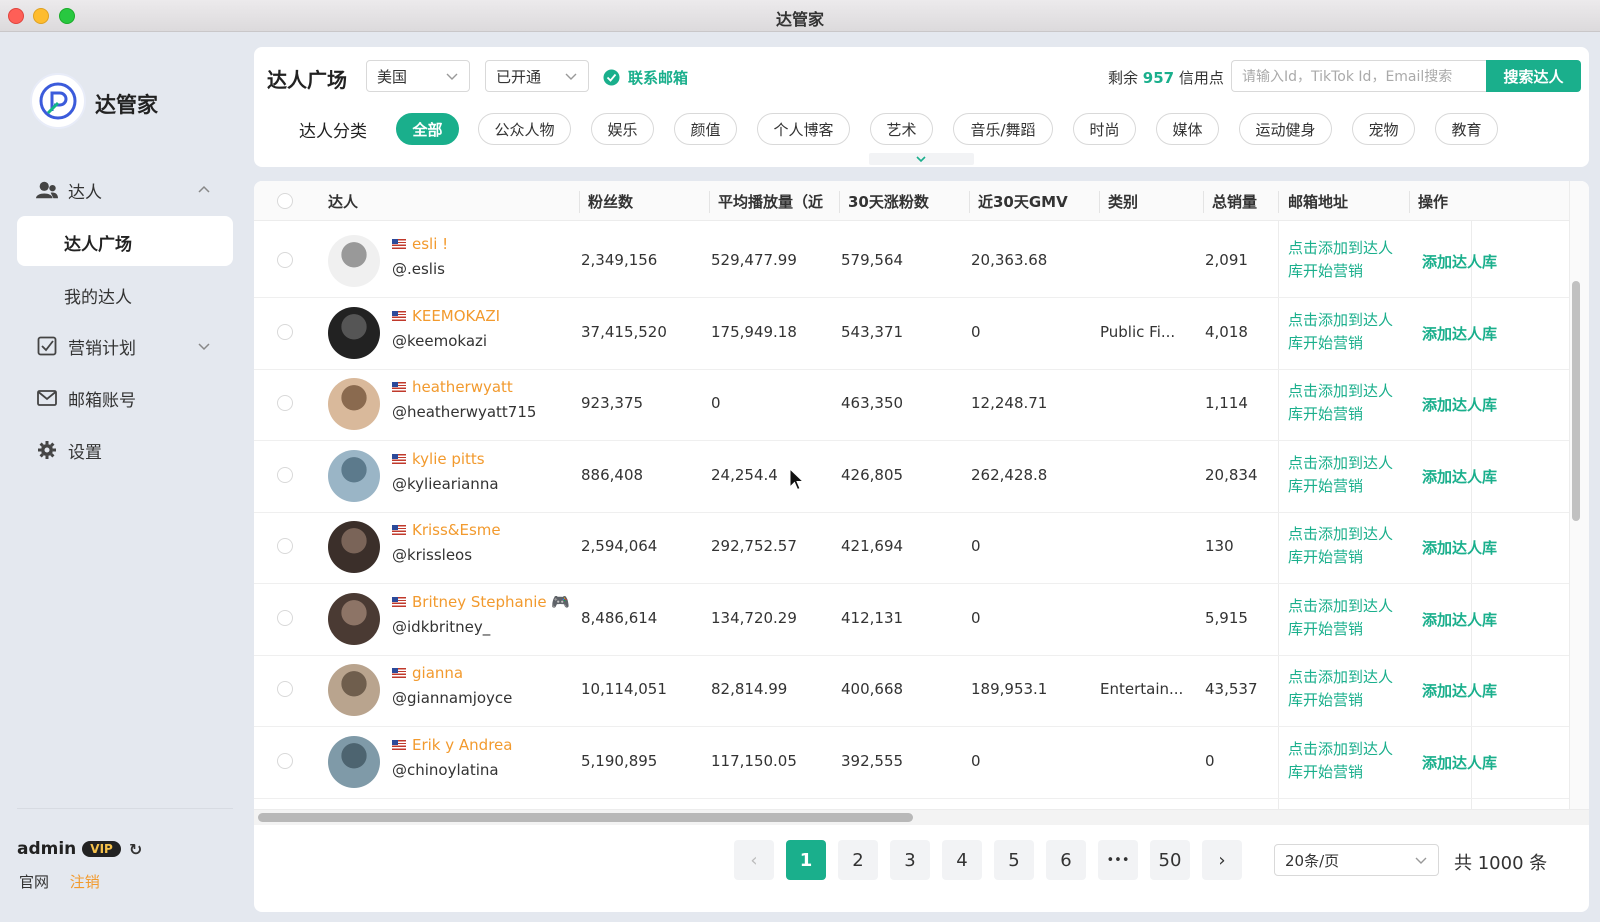  What do you see at coordinates (285, 201) in the screenshot?
I see `select-all-radio` at bounding box center [285, 201].